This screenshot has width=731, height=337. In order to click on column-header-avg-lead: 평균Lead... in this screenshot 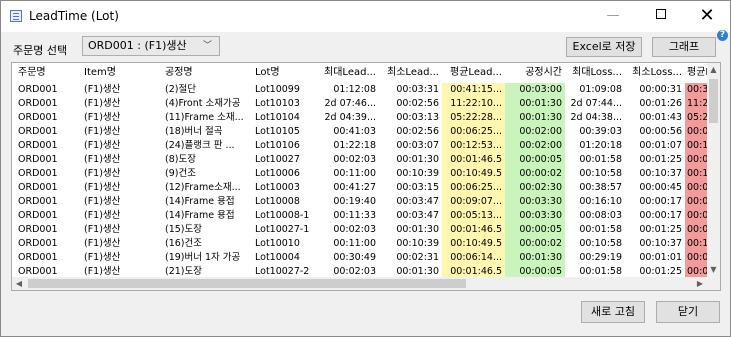, I will do `click(473, 73)`.